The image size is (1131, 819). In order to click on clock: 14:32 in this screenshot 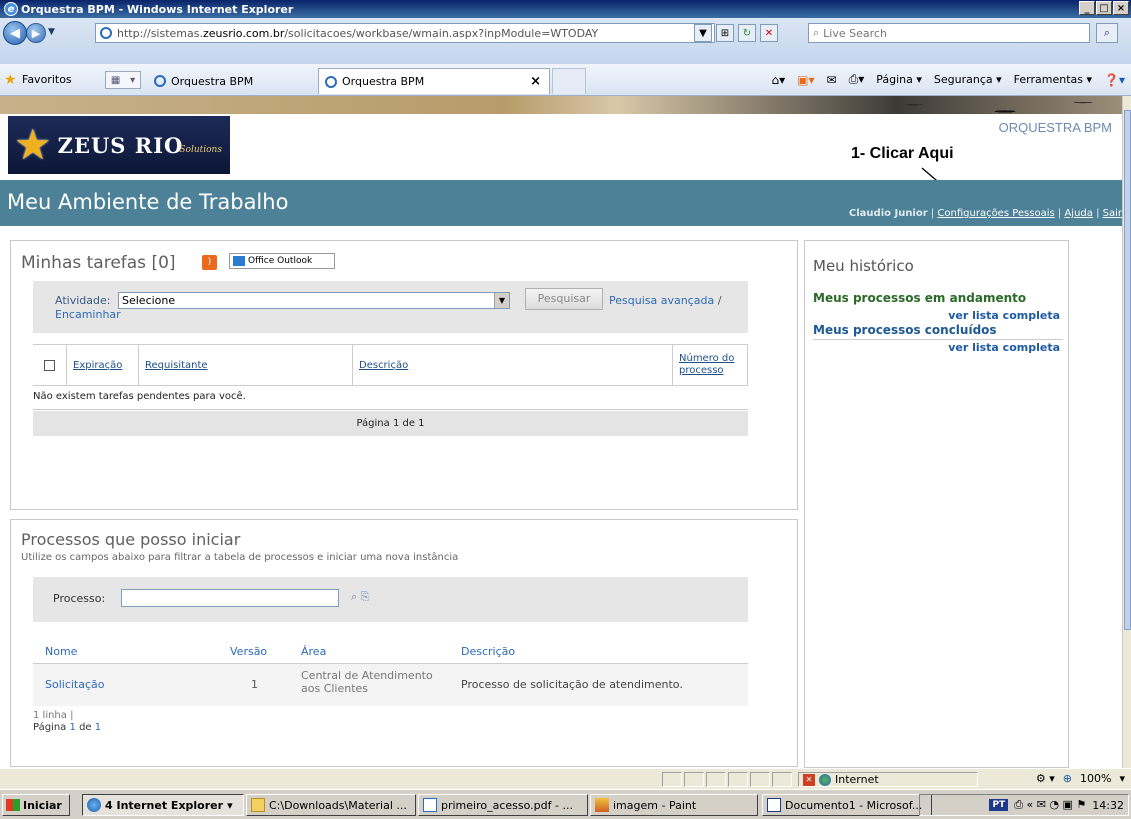, I will do `click(1108, 805)`.